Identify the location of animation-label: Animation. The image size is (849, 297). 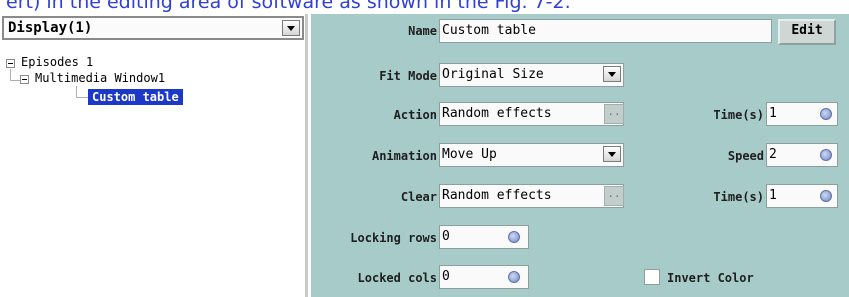
(404, 156).